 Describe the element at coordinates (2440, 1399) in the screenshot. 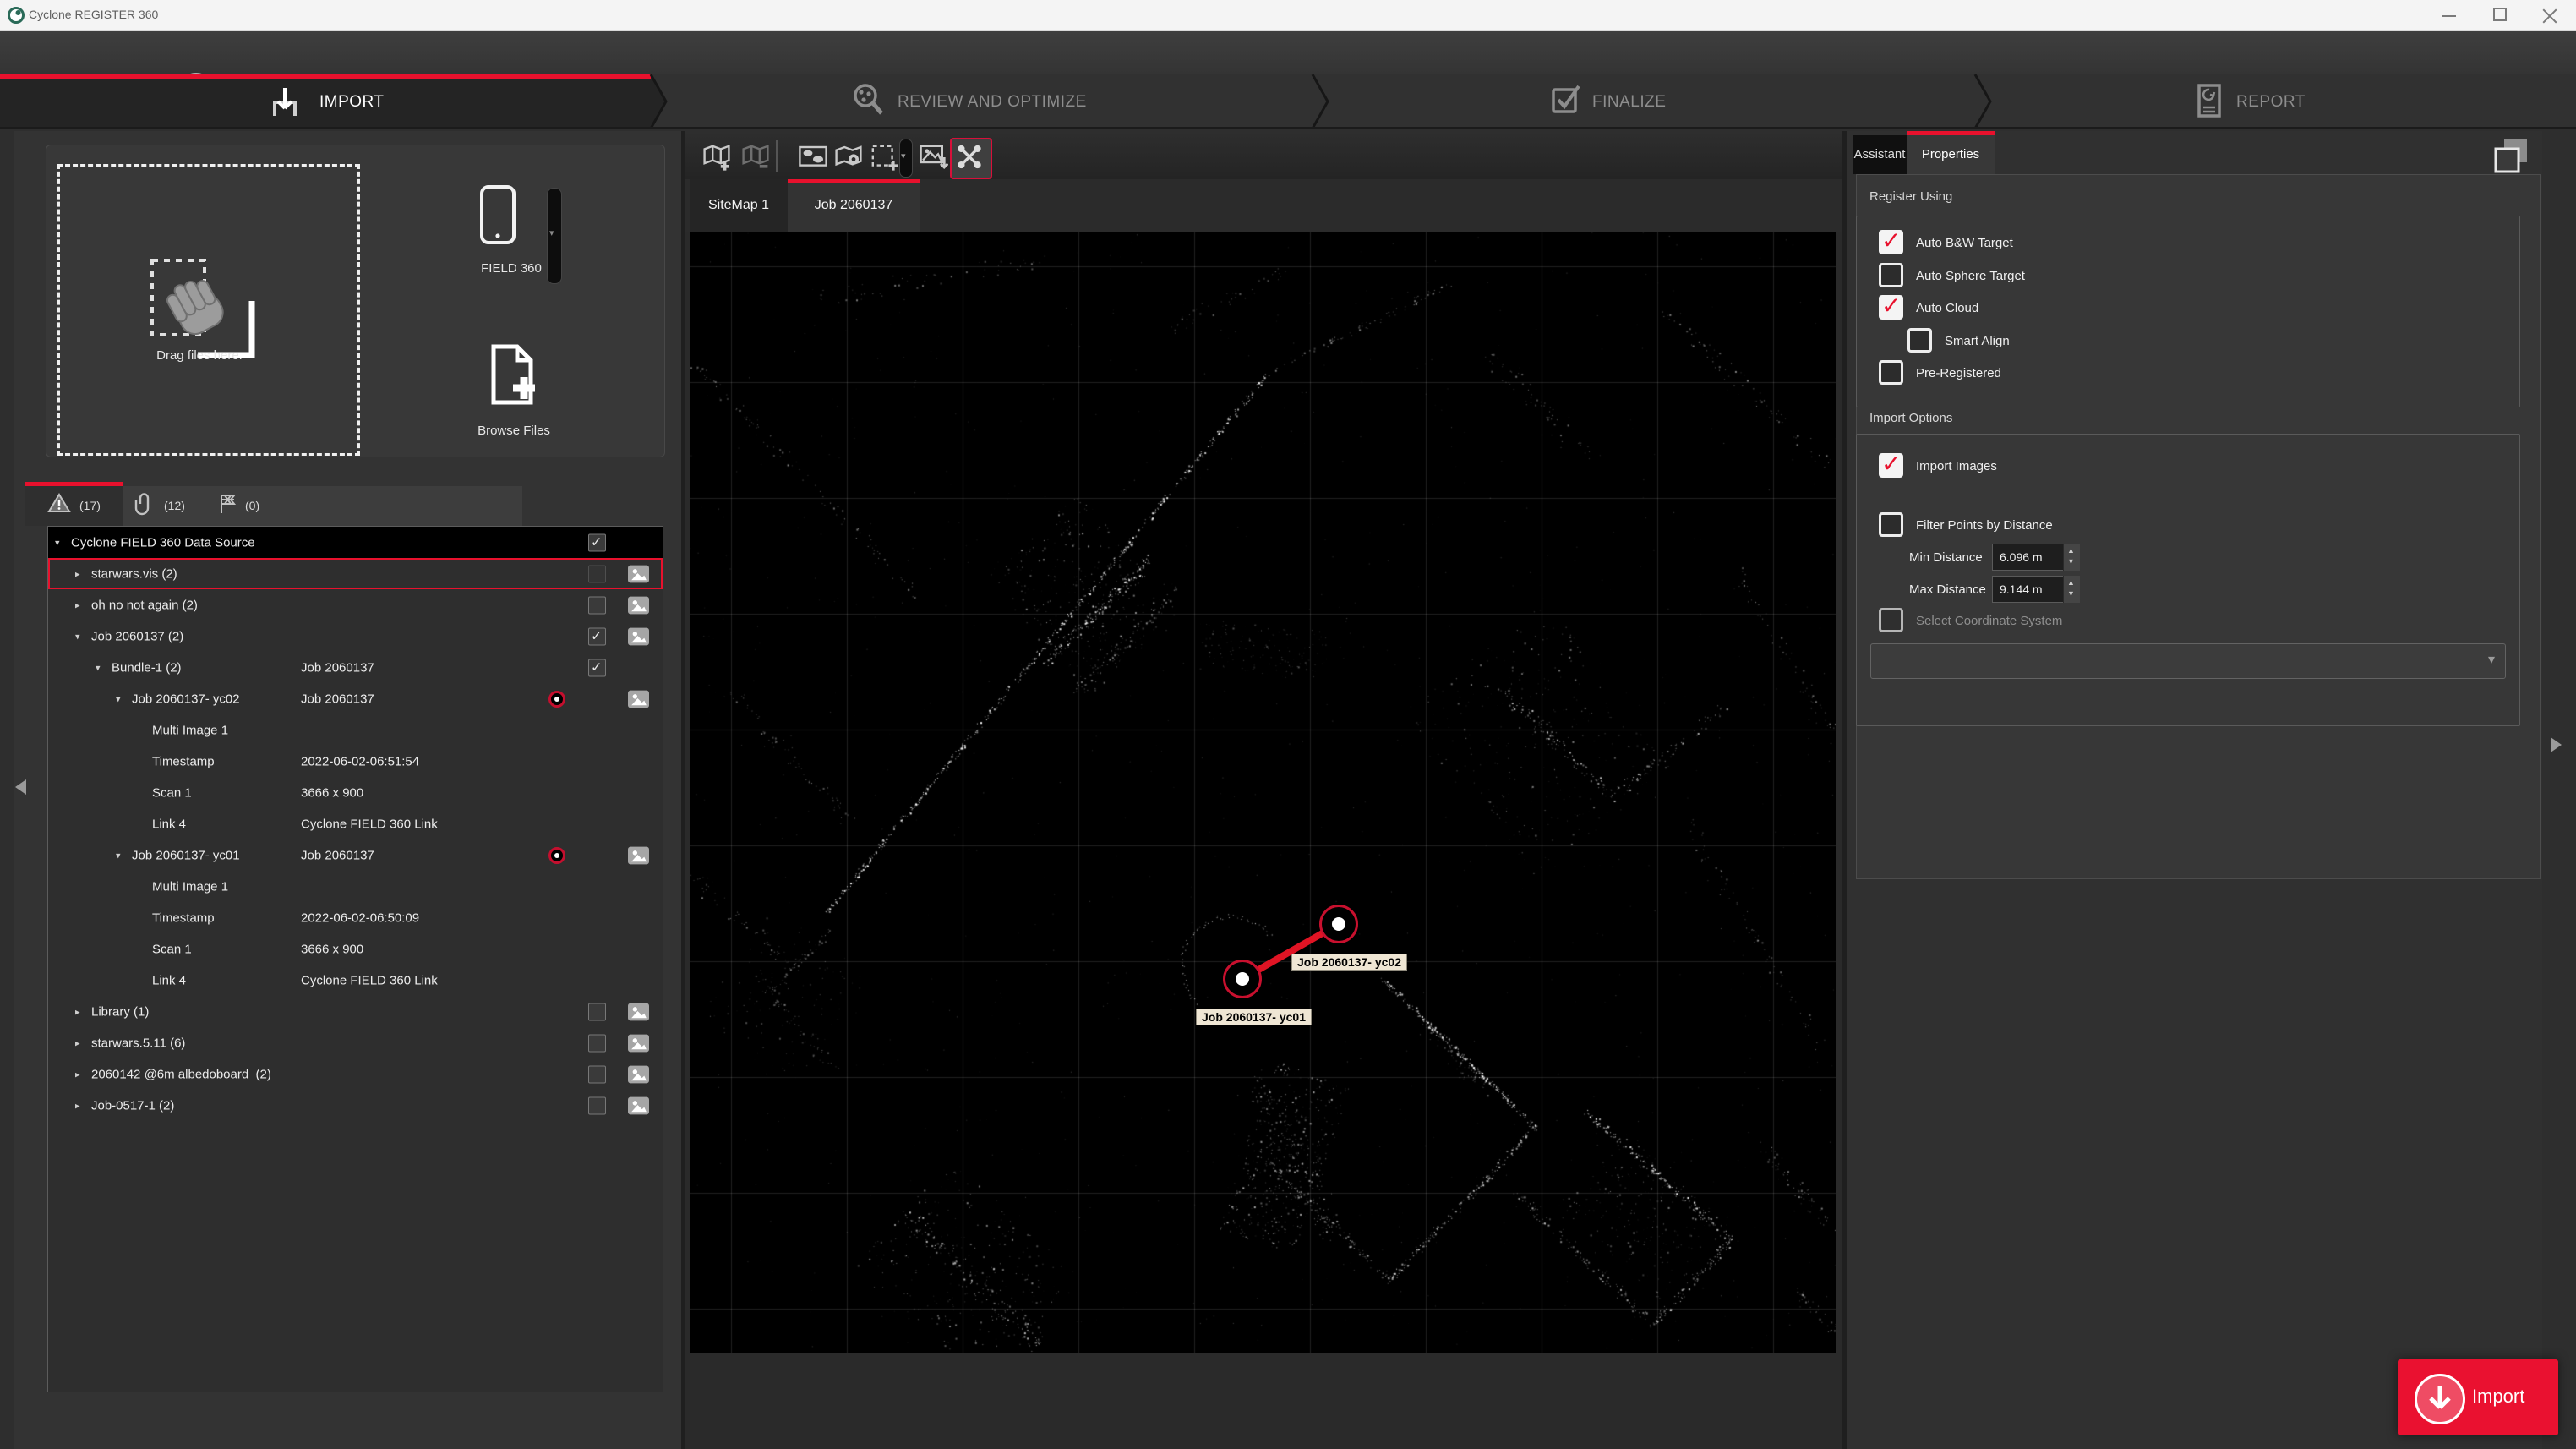

I see `import-download-icon` at that location.